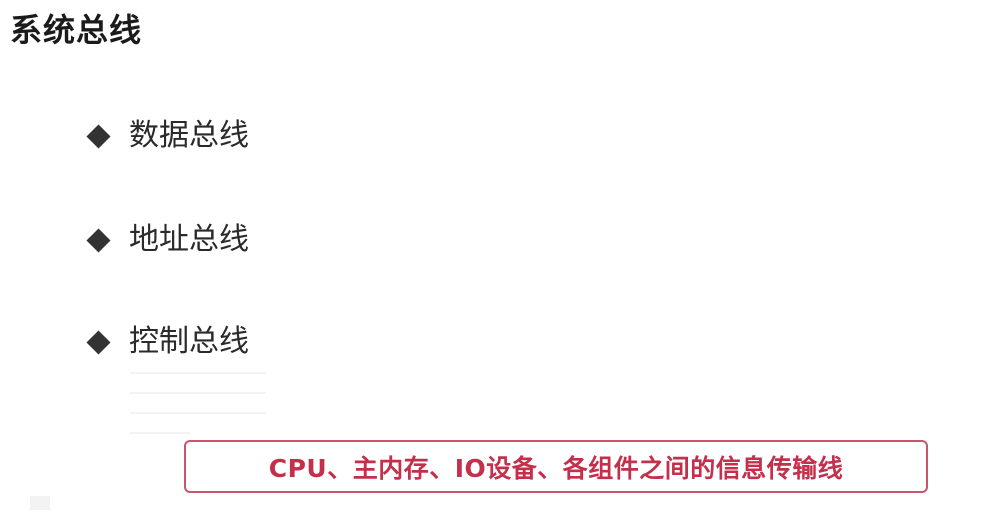  I want to click on note-text: CPU、主内存、IO设备、各组件之间的信息传输线, so click(556, 468).